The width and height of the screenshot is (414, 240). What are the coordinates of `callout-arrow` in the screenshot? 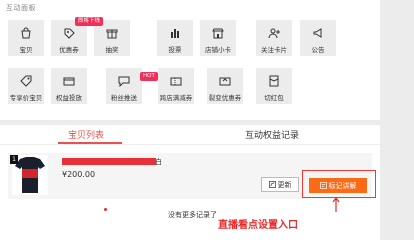 It's located at (336, 204).